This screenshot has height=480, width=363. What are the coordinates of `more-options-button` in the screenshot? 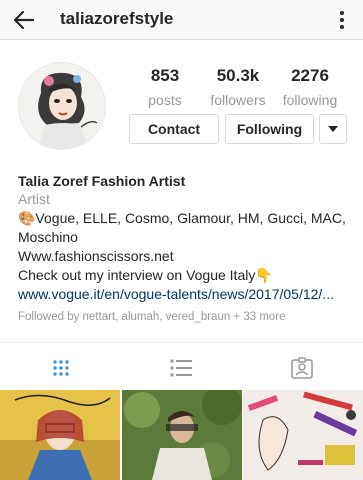 It's located at (342, 20).